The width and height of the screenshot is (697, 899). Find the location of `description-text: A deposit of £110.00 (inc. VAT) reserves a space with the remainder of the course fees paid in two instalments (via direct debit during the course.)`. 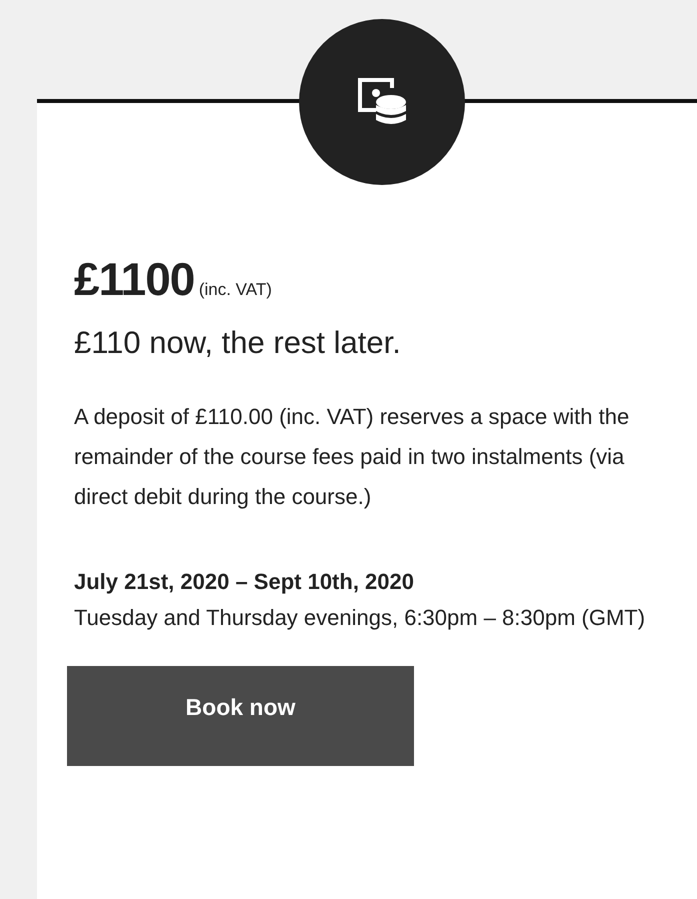

description-text: A deposit of £110.00 (inc. VAT) reserves a space with the remainder of the course fees paid in two instalments (via direct debit during the course.) is located at coordinates (352, 456).